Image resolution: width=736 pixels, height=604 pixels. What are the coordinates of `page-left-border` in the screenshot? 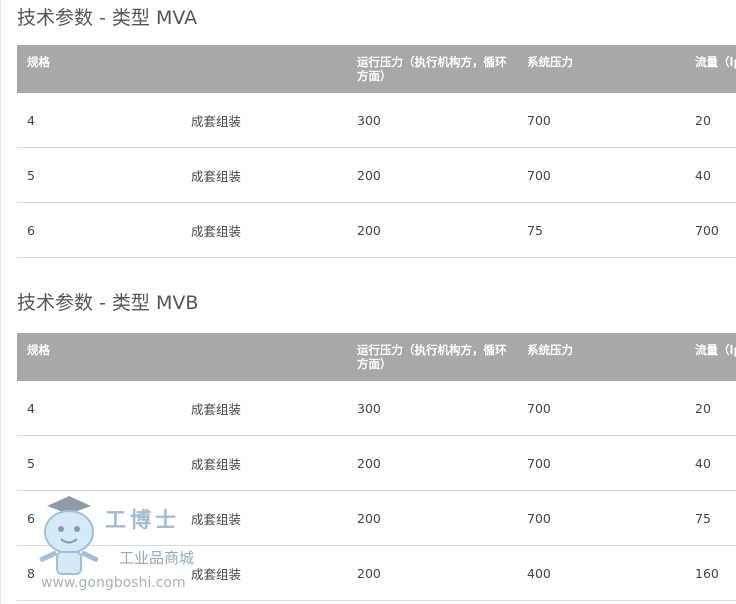 It's located at (0, 302).